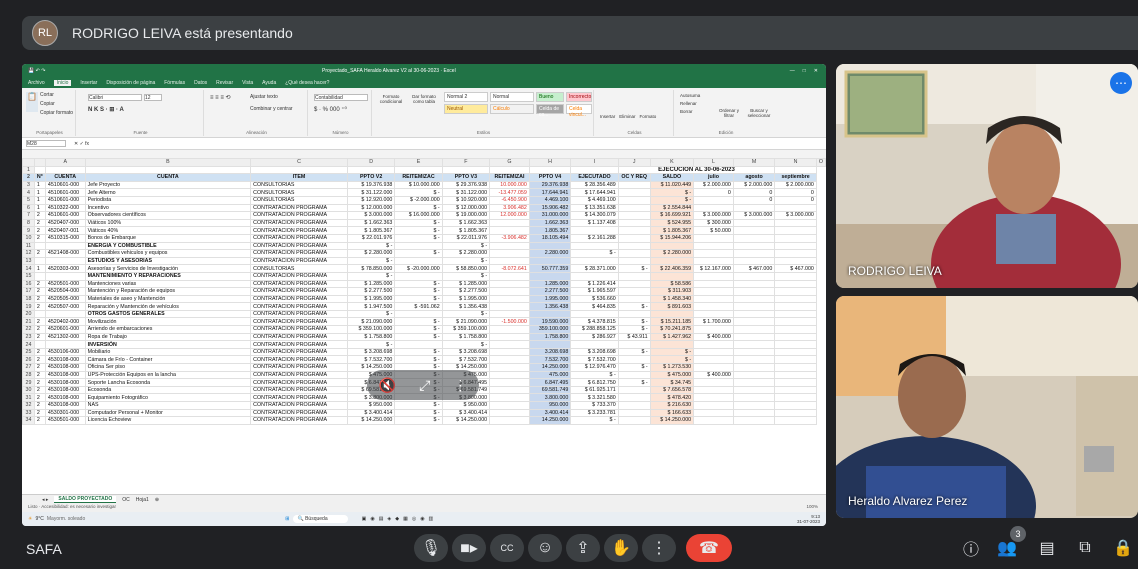  Describe the element at coordinates (168, 314) in the screenshot. I see `cell: OTROS GASTOS GENERALES` at that location.